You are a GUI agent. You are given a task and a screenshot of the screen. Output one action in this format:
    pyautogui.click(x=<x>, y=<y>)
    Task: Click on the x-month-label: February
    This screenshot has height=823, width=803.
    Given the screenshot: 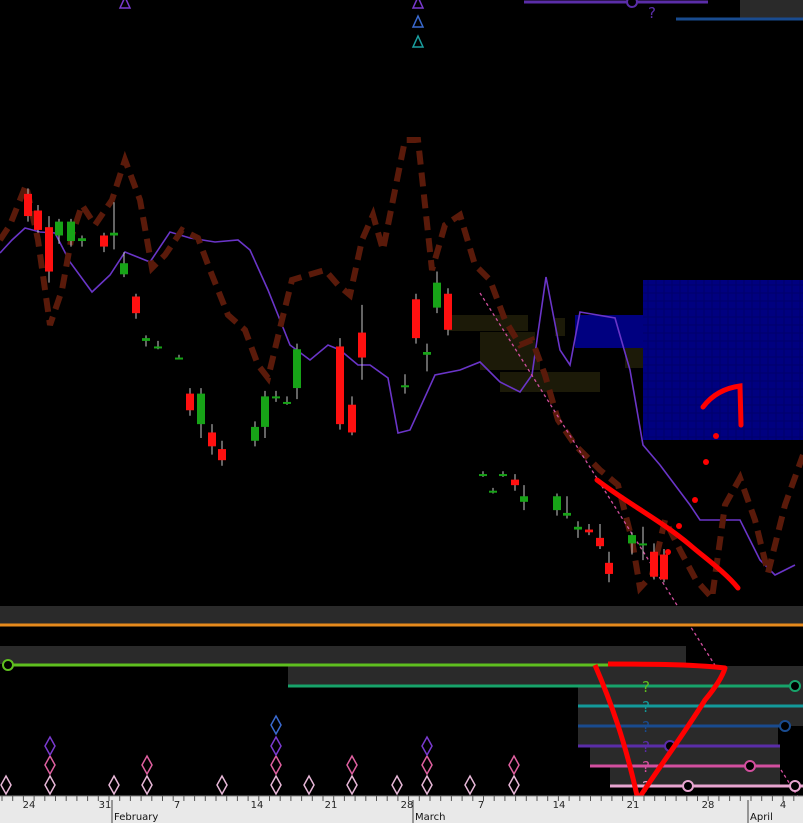 What is the action you would take?
    pyautogui.click(x=136, y=817)
    